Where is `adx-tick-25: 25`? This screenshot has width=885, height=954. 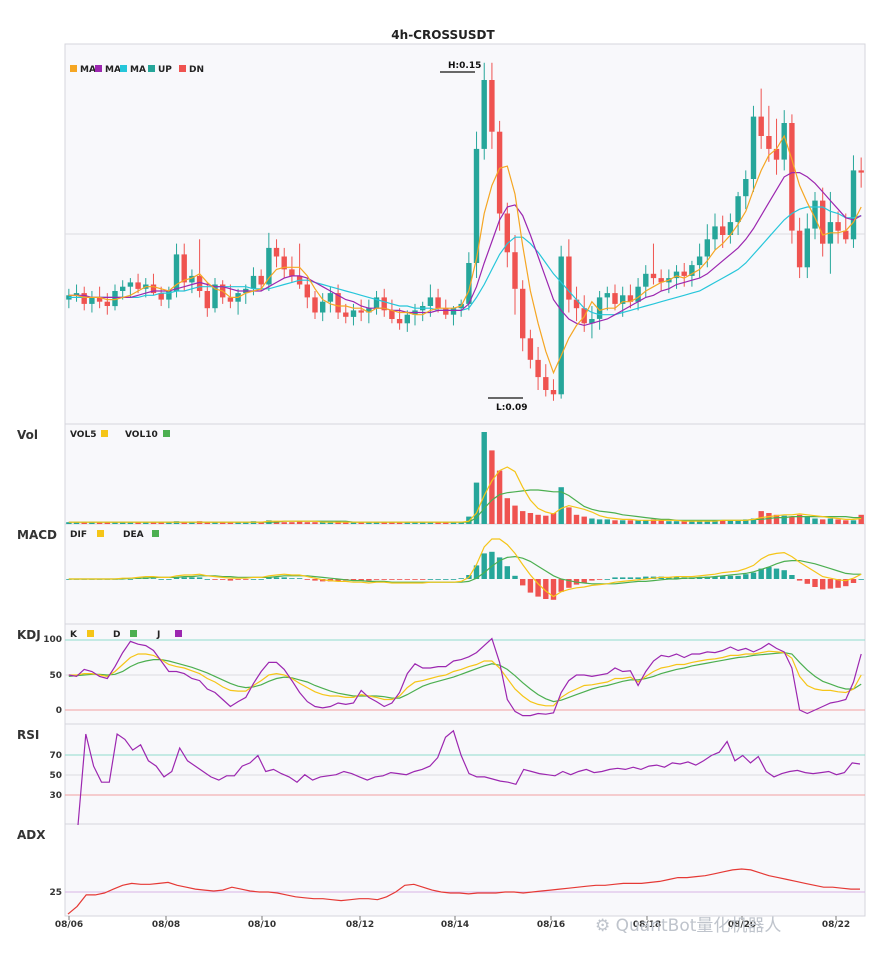 adx-tick-25: 25 is located at coordinates (55, 893).